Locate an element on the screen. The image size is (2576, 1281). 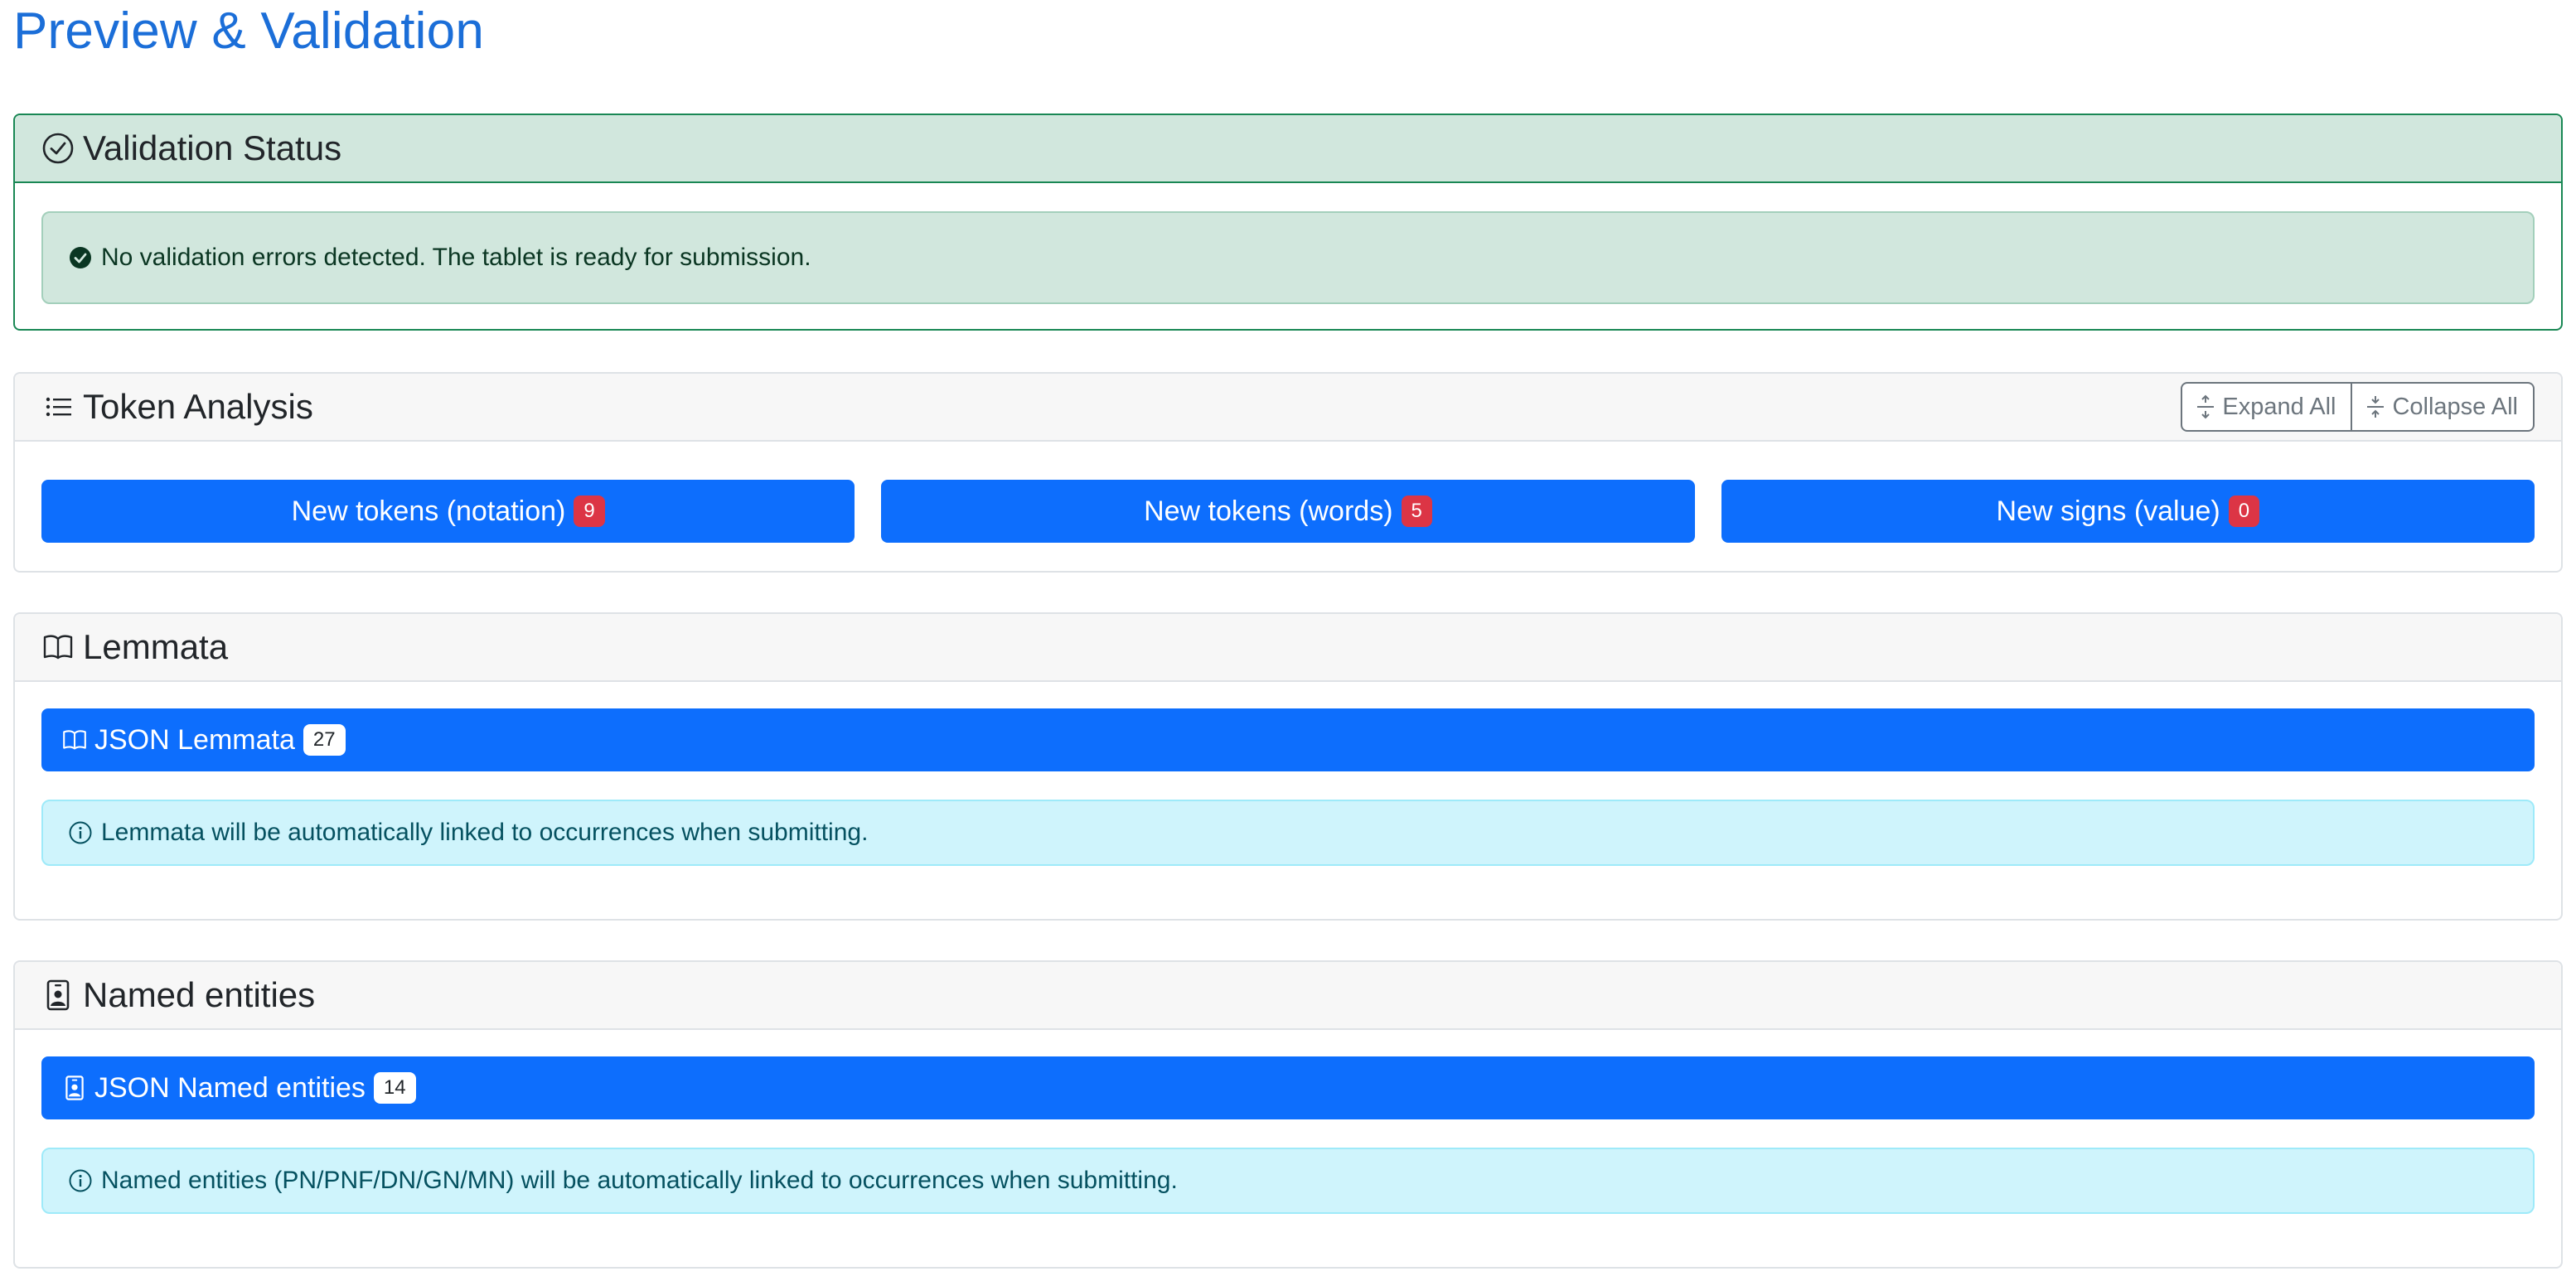
new-signs-value-button: New signs (value) 0 is located at coordinates (2128, 512).